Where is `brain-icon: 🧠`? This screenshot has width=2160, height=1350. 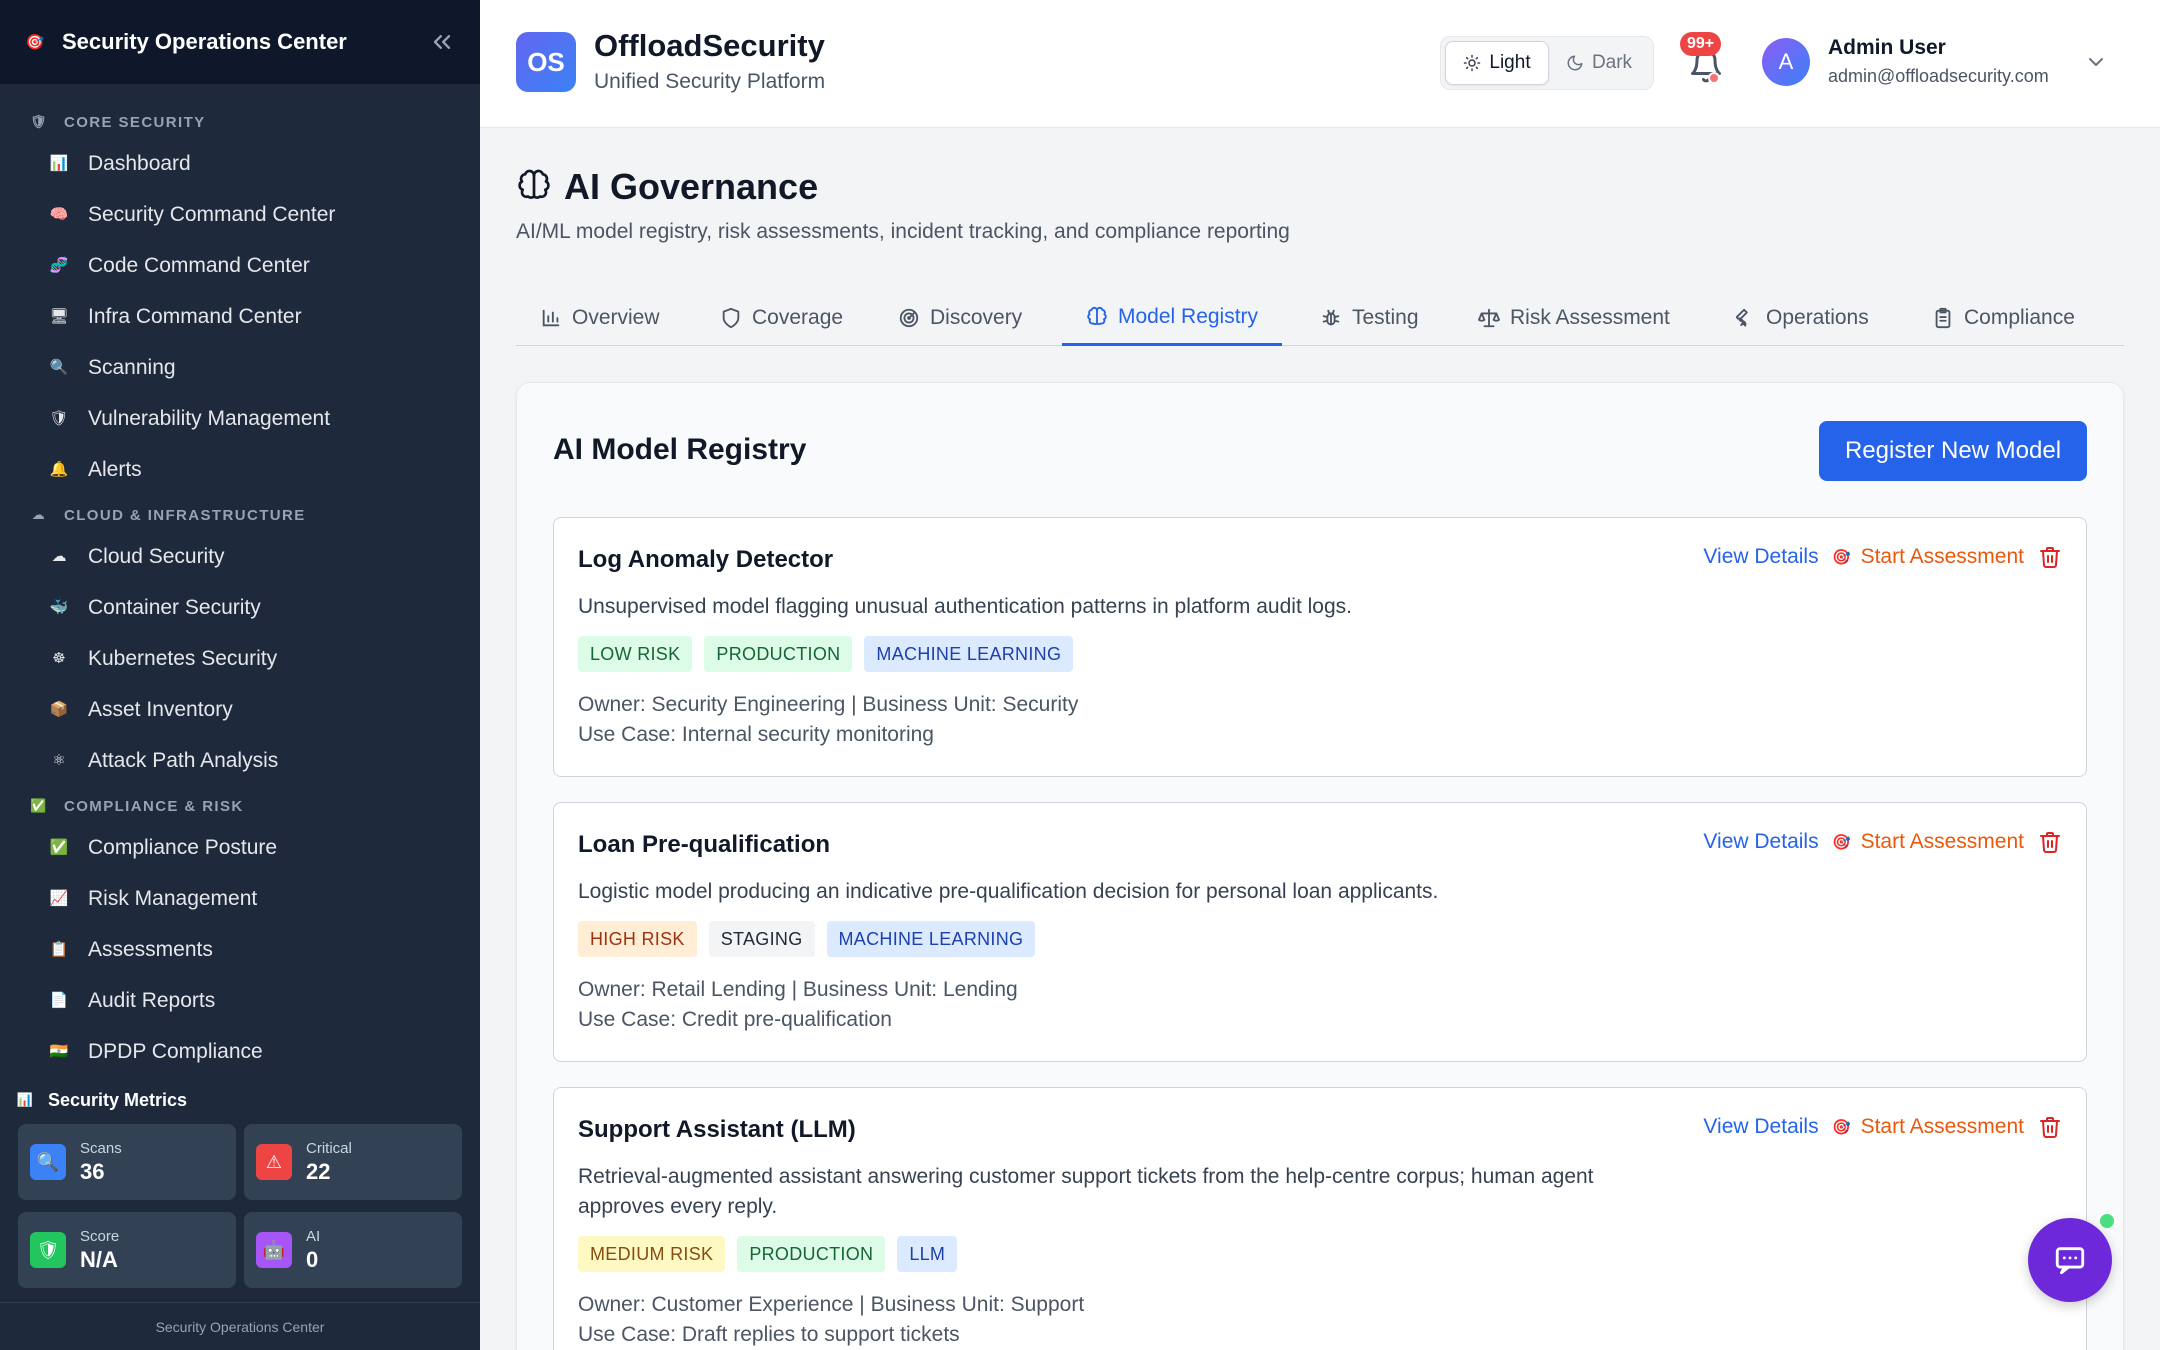
brain-icon: 🧠 is located at coordinates (59, 214).